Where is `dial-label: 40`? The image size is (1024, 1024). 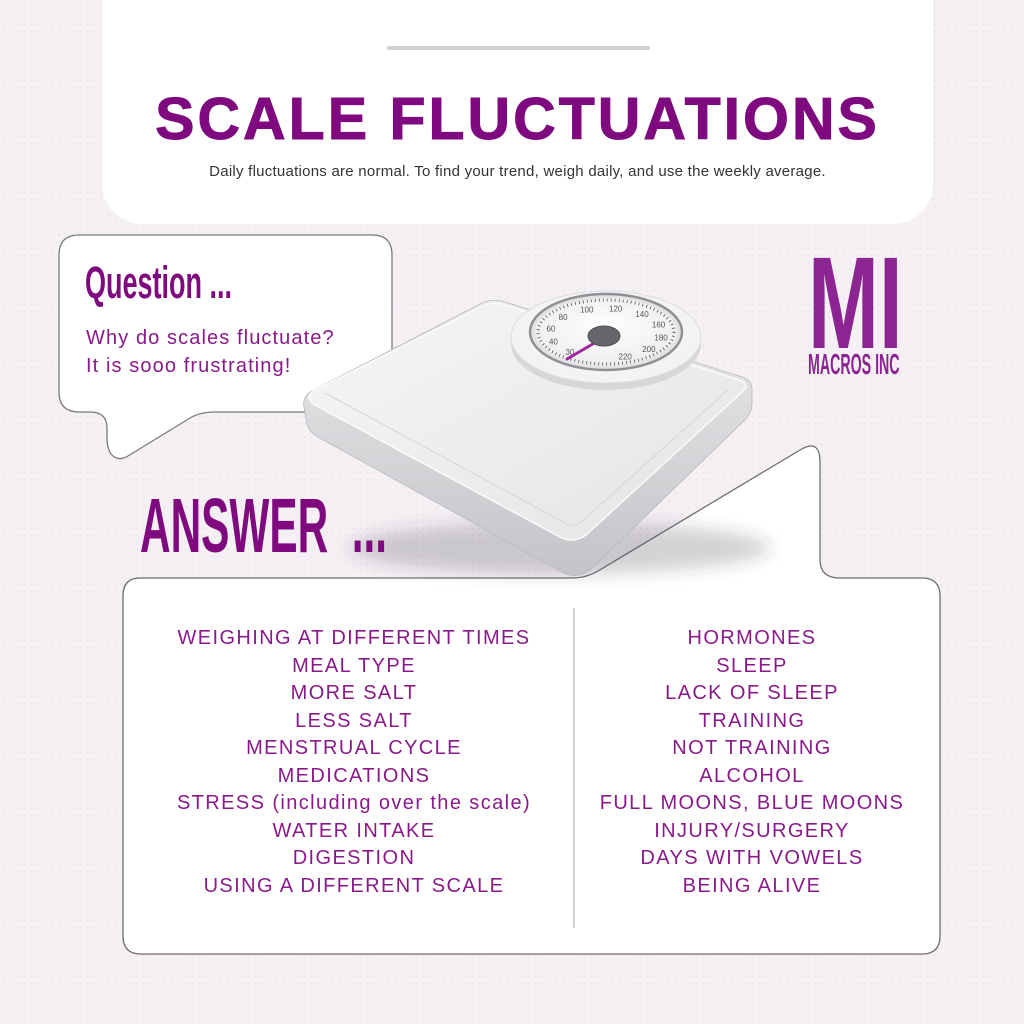 dial-label: 40 is located at coordinates (553, 342).